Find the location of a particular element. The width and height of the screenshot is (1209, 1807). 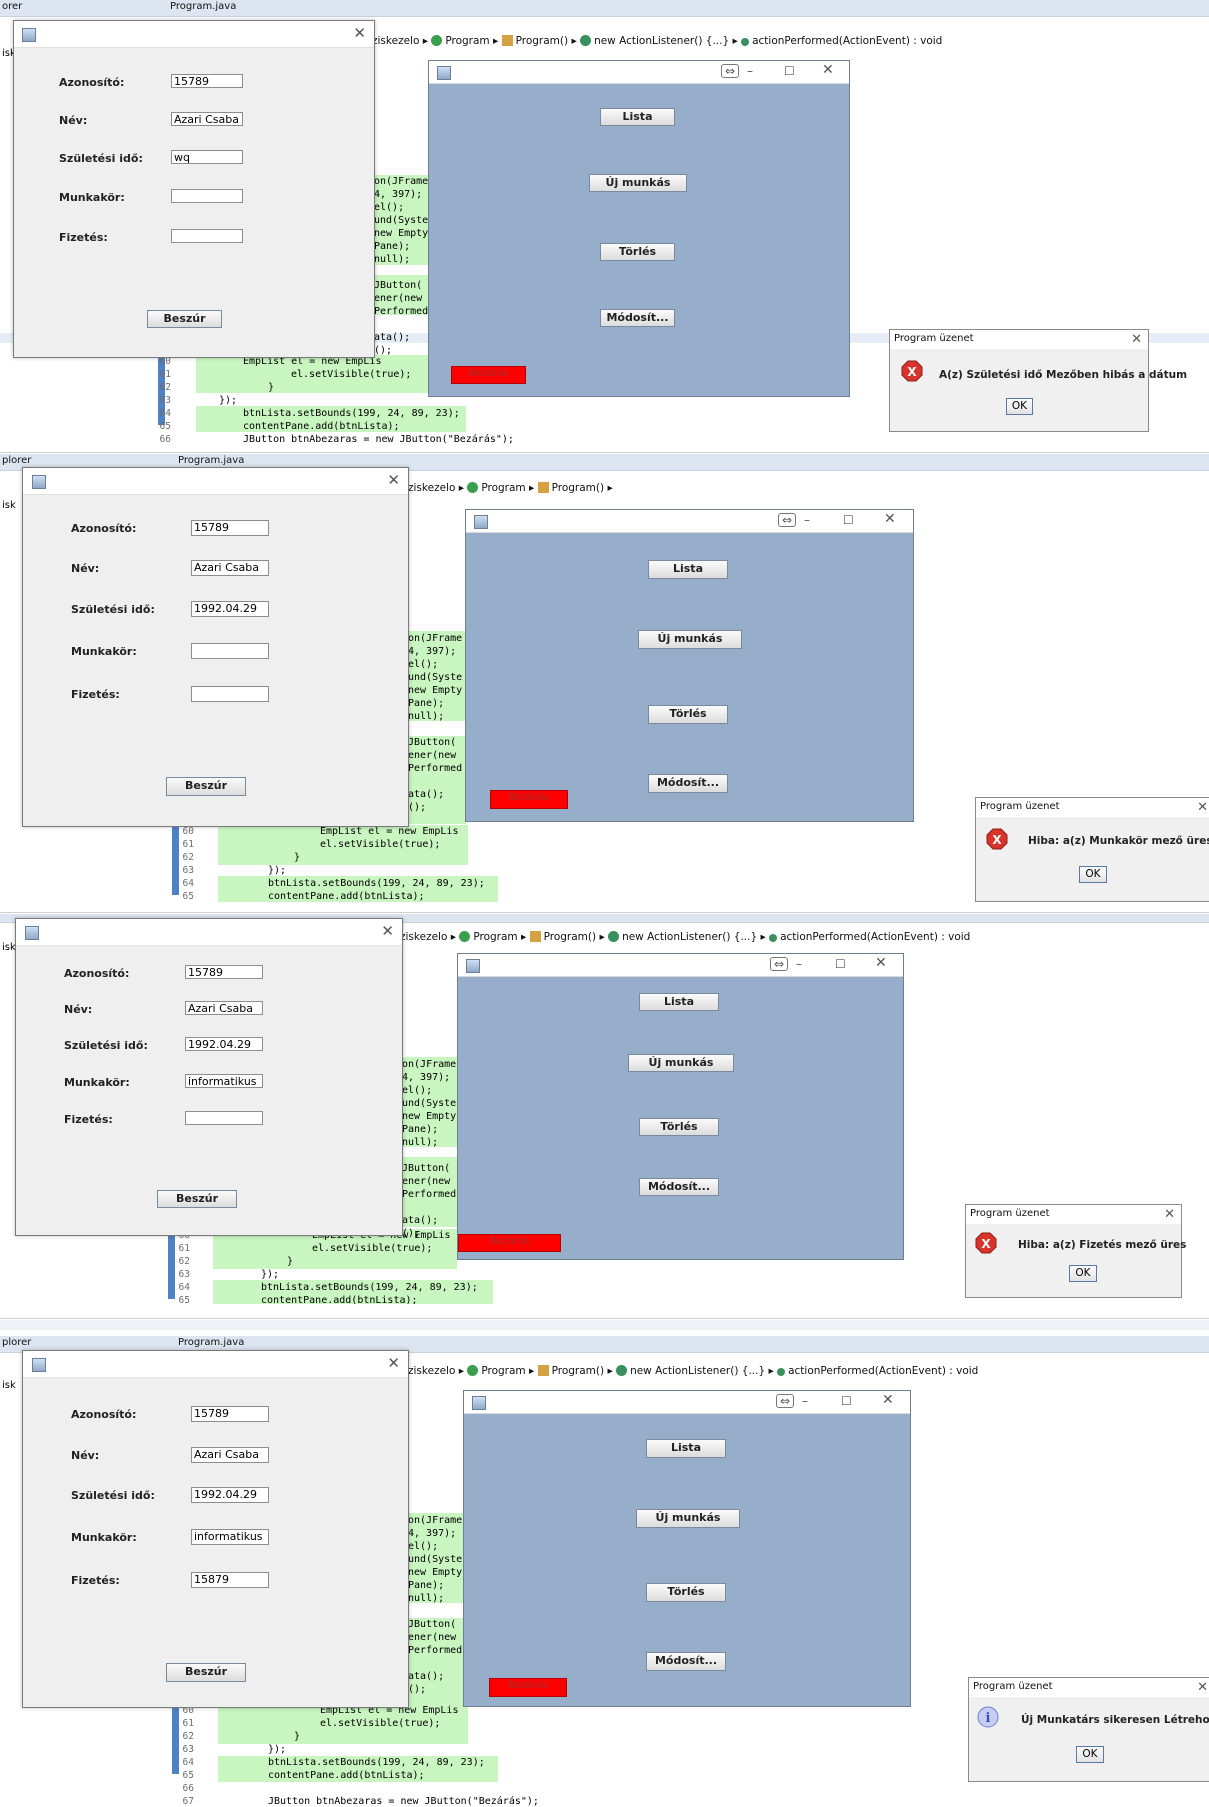

label-job: Munkakör: is located at coordinates (92, 197).